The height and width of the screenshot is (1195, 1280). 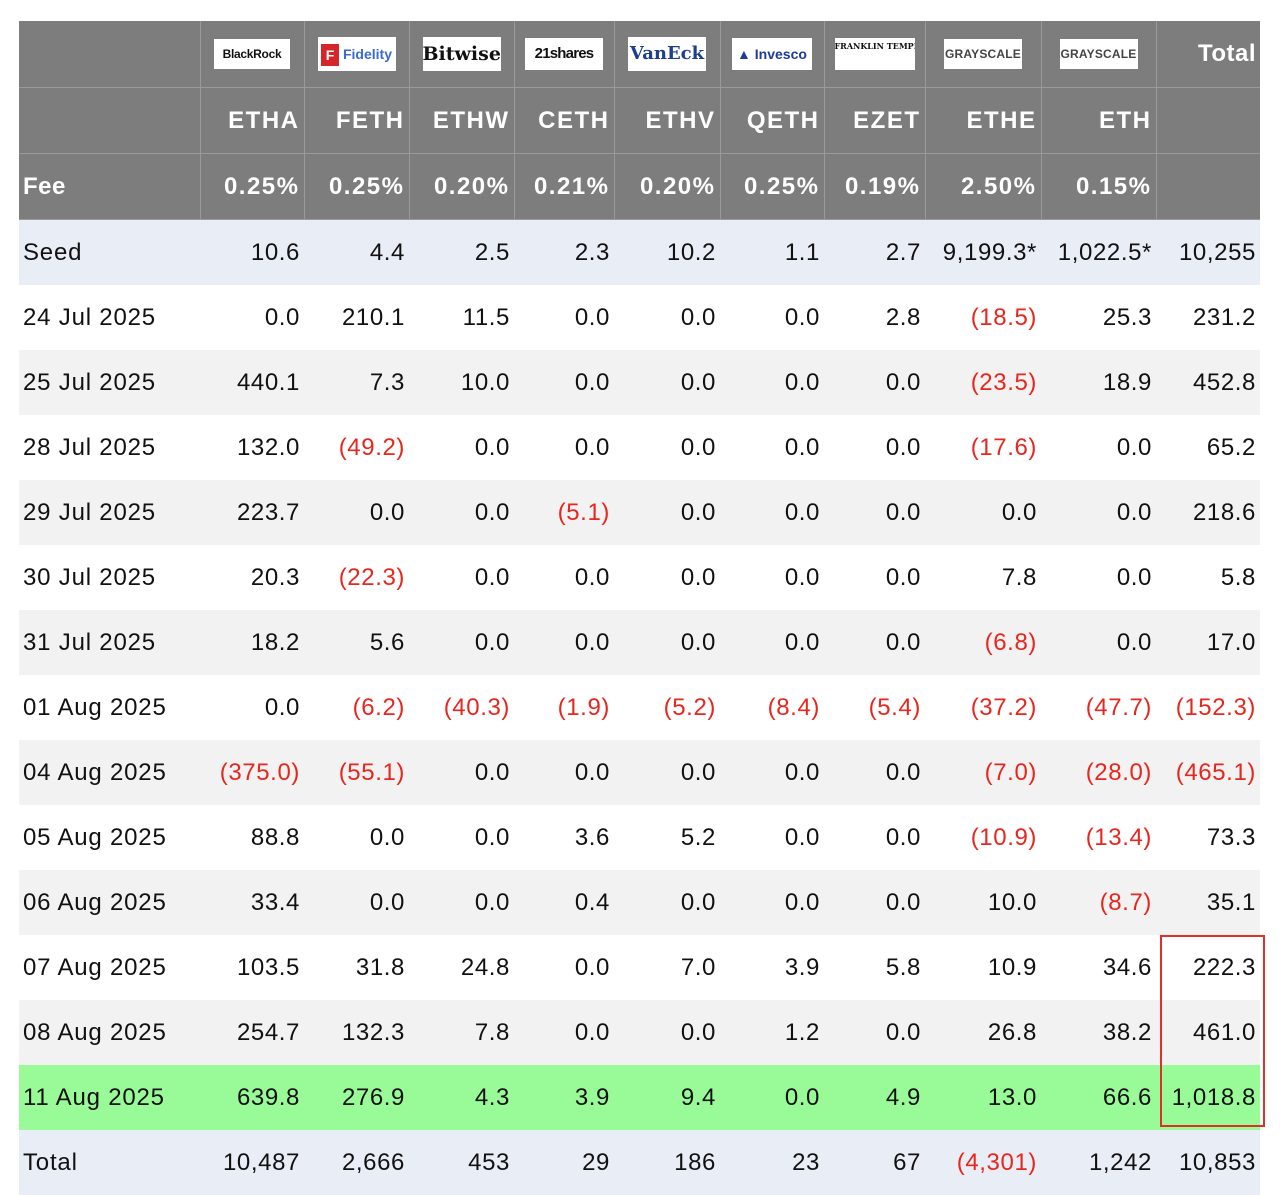 I want to click on flow-cell: 10.2, so click(x=667, y=253).